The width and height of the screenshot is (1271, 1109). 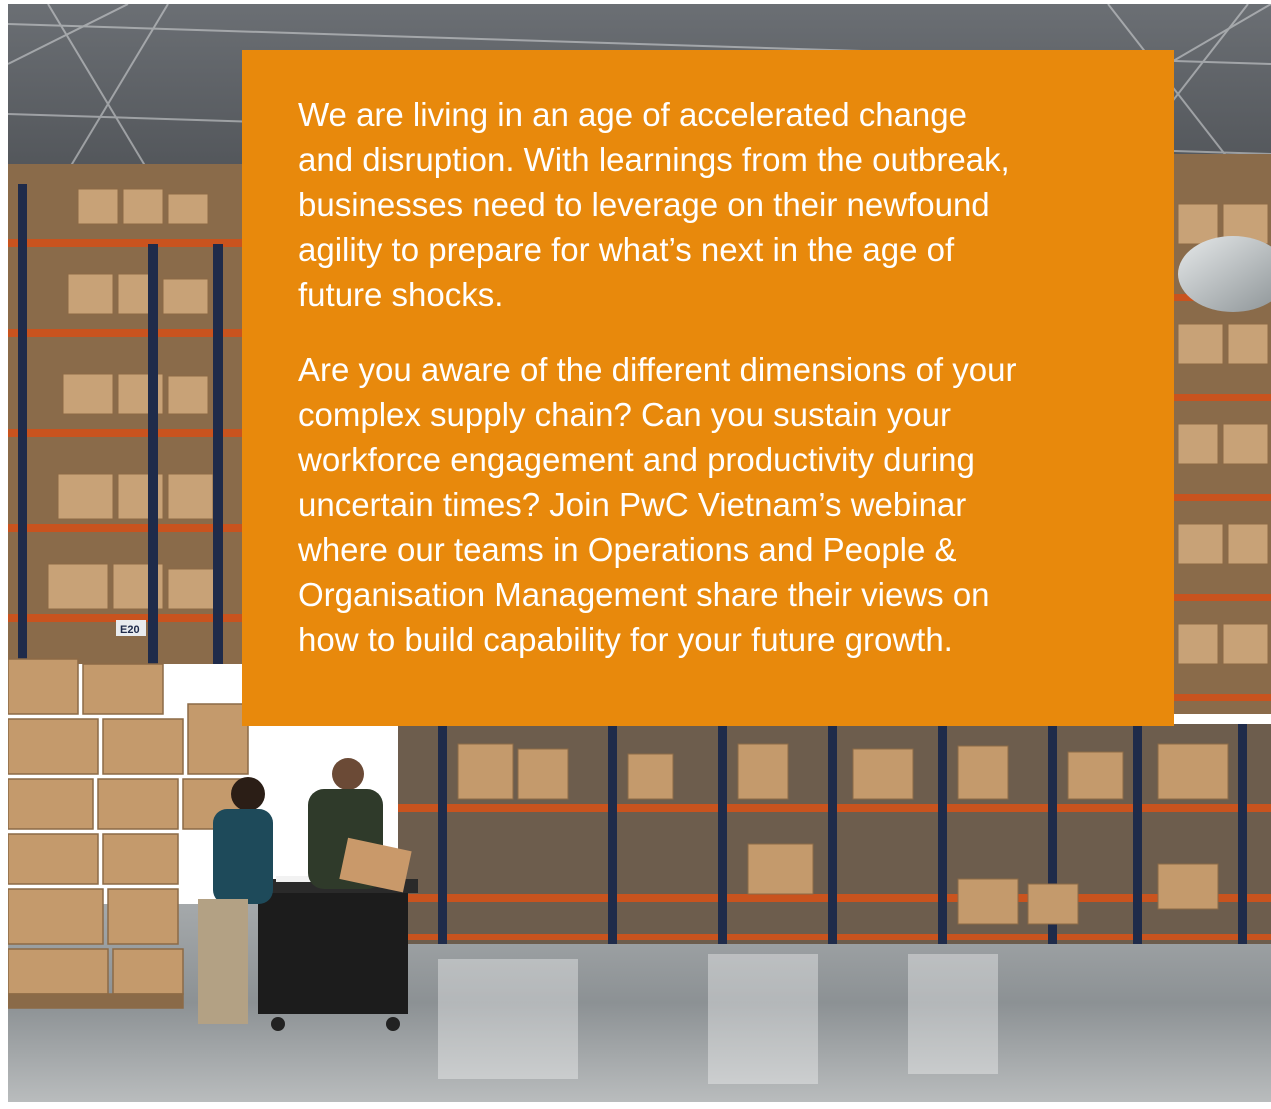 I want to click on left-racks: E20, so click(x=128, y=414).